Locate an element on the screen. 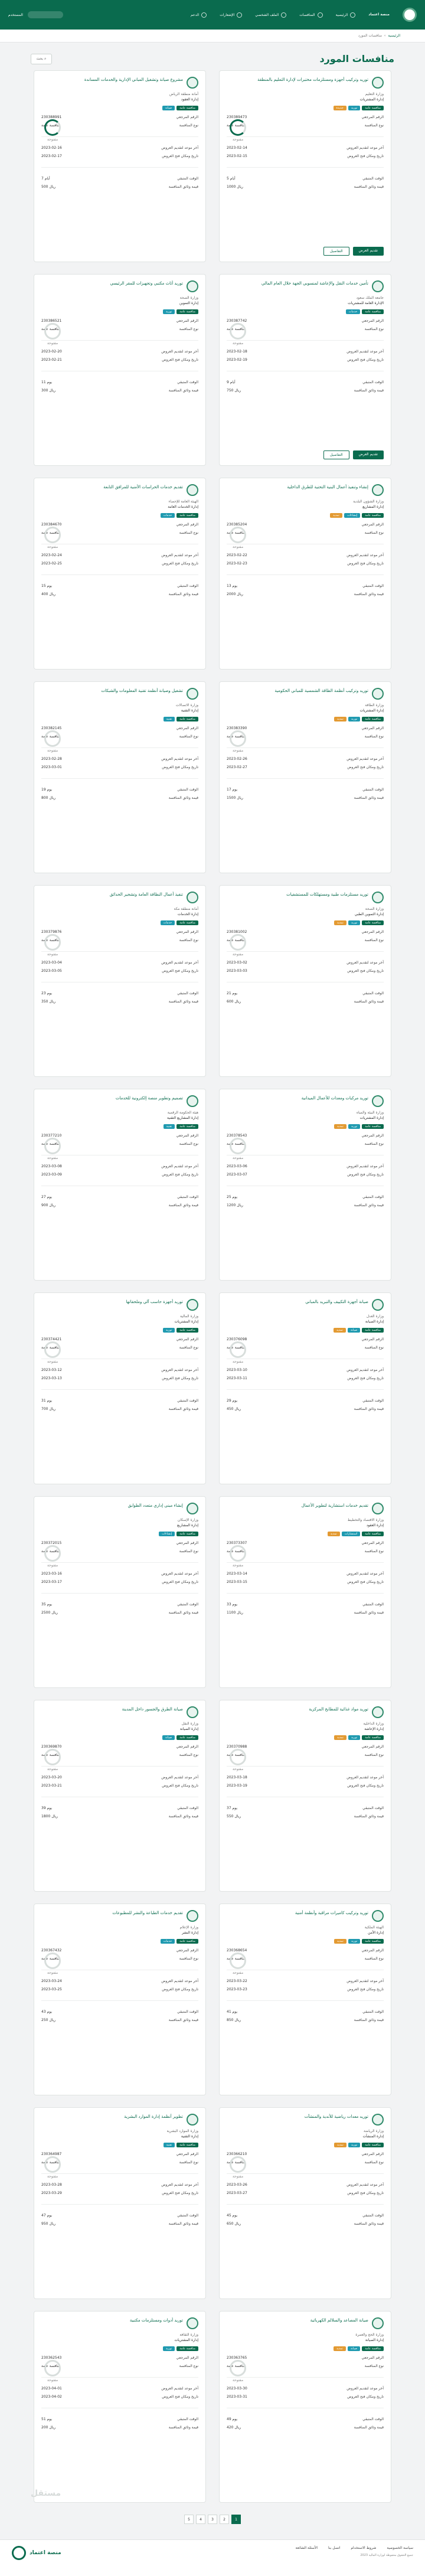 This screenshot has height=2576, width=425. tender-title: إنشاء مبنى إداري متعدد الطوابق is located at coordinates (155, 1506).